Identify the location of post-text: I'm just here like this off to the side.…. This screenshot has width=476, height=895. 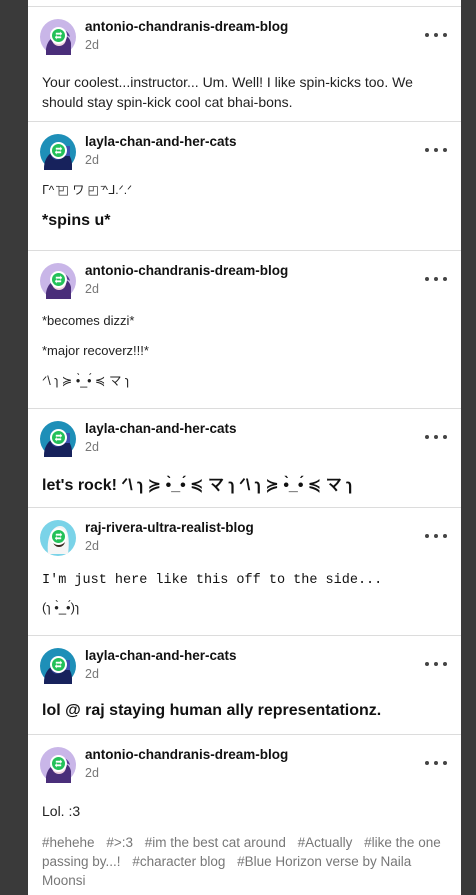
(212, 580).